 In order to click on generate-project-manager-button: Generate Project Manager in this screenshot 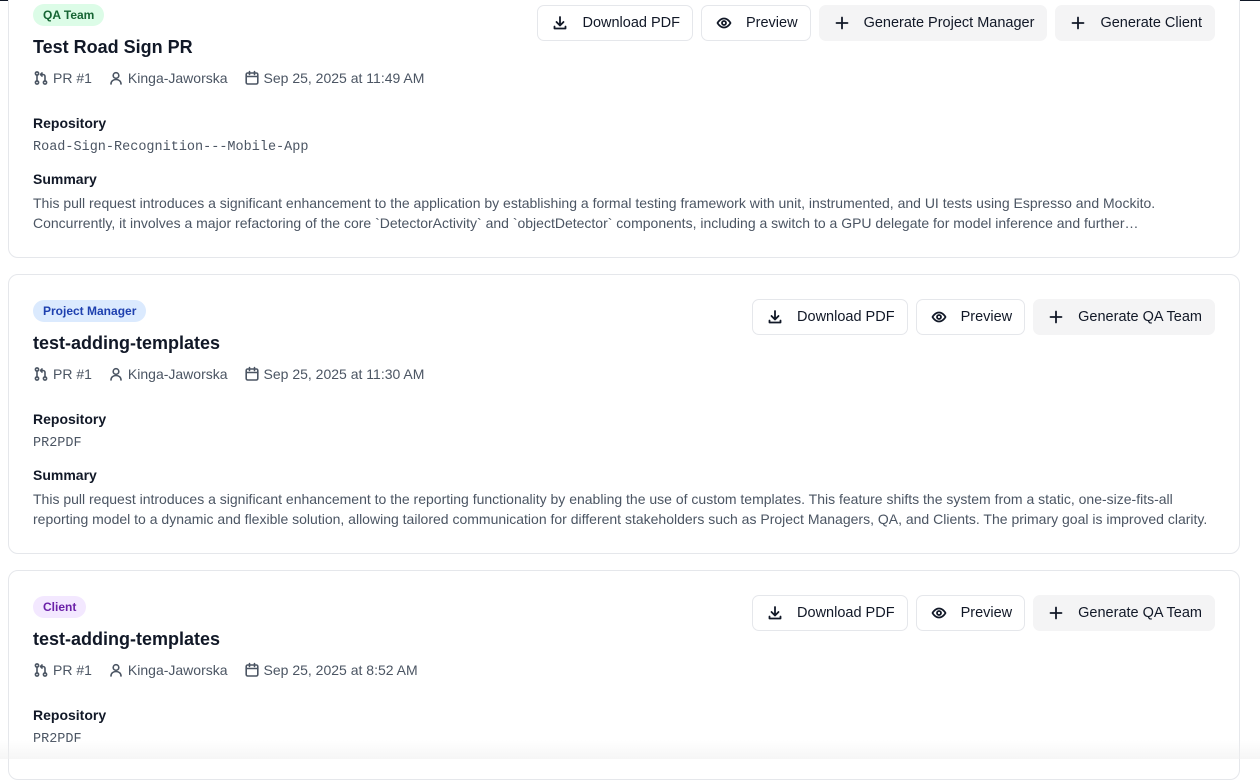, I will do `click(933, 23)`.